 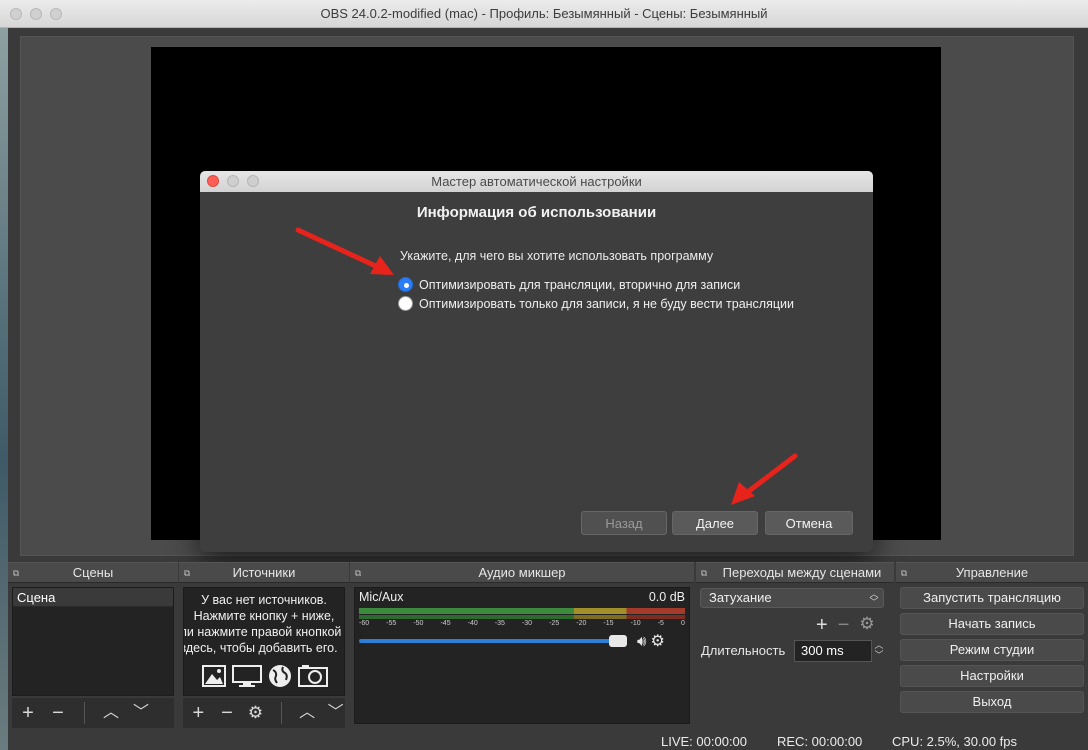 What do you see at coordinates (618, 641) in the screenshot?
I see `volume-slider-handle` at bounding box center [618, 641].